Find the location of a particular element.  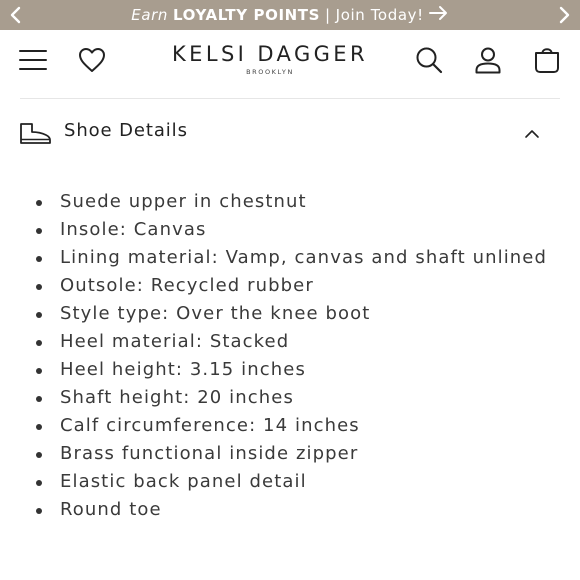

list-item-text: Insole: Canvas is located at coordinates (133, 229).